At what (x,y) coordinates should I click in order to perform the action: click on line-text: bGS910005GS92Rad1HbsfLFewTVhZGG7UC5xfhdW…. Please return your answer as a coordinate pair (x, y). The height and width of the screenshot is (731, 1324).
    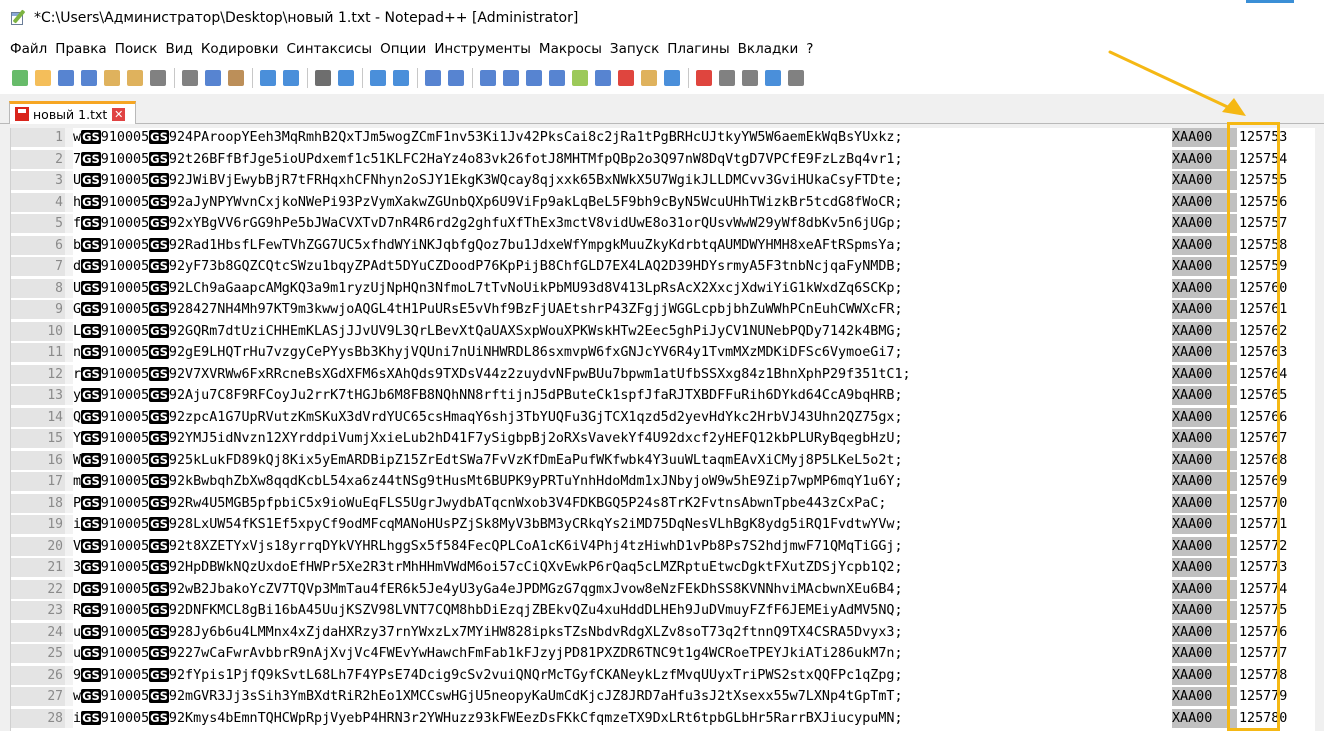
    Looking at the image, I should click on (488, 245).